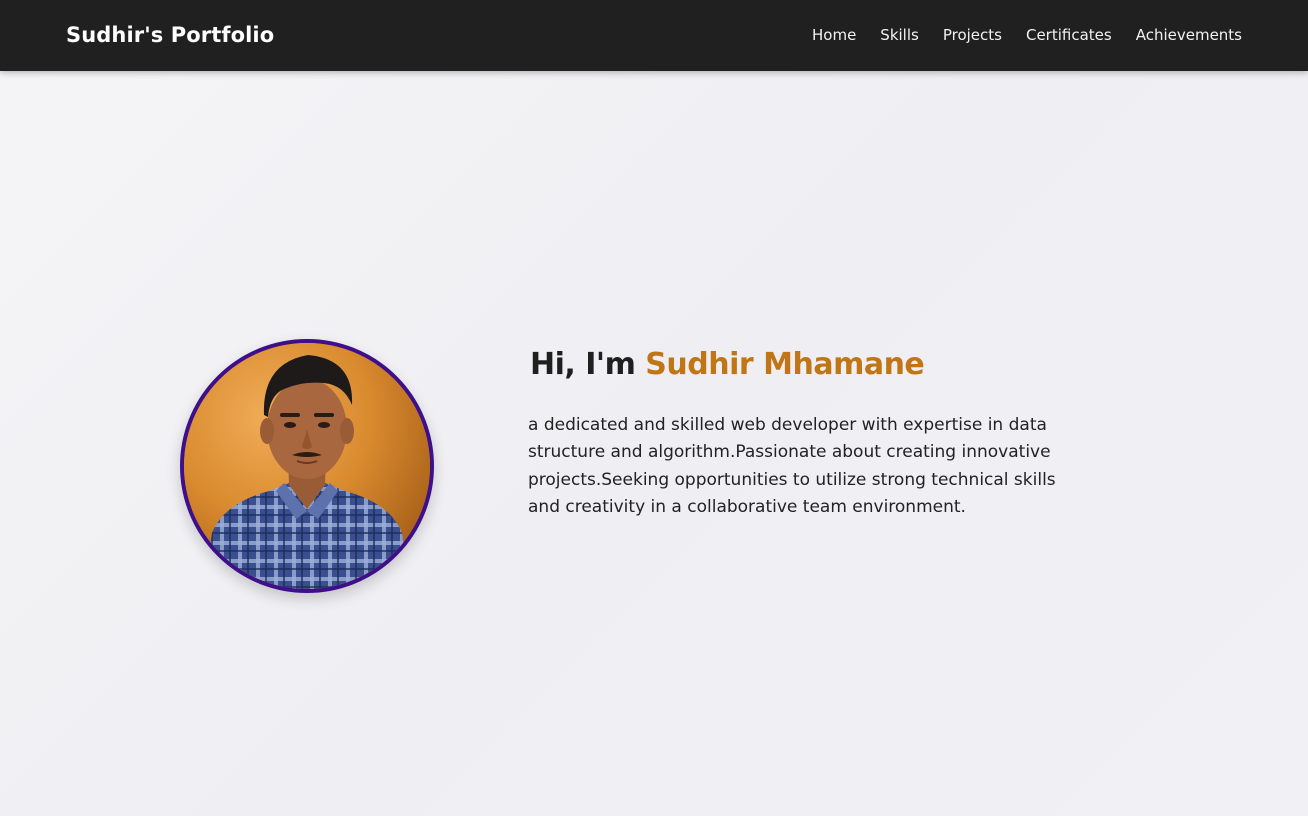 This screenshot has width=1308, height=816. I want to click on nav-link-skills: Skills, so click(899, 35).